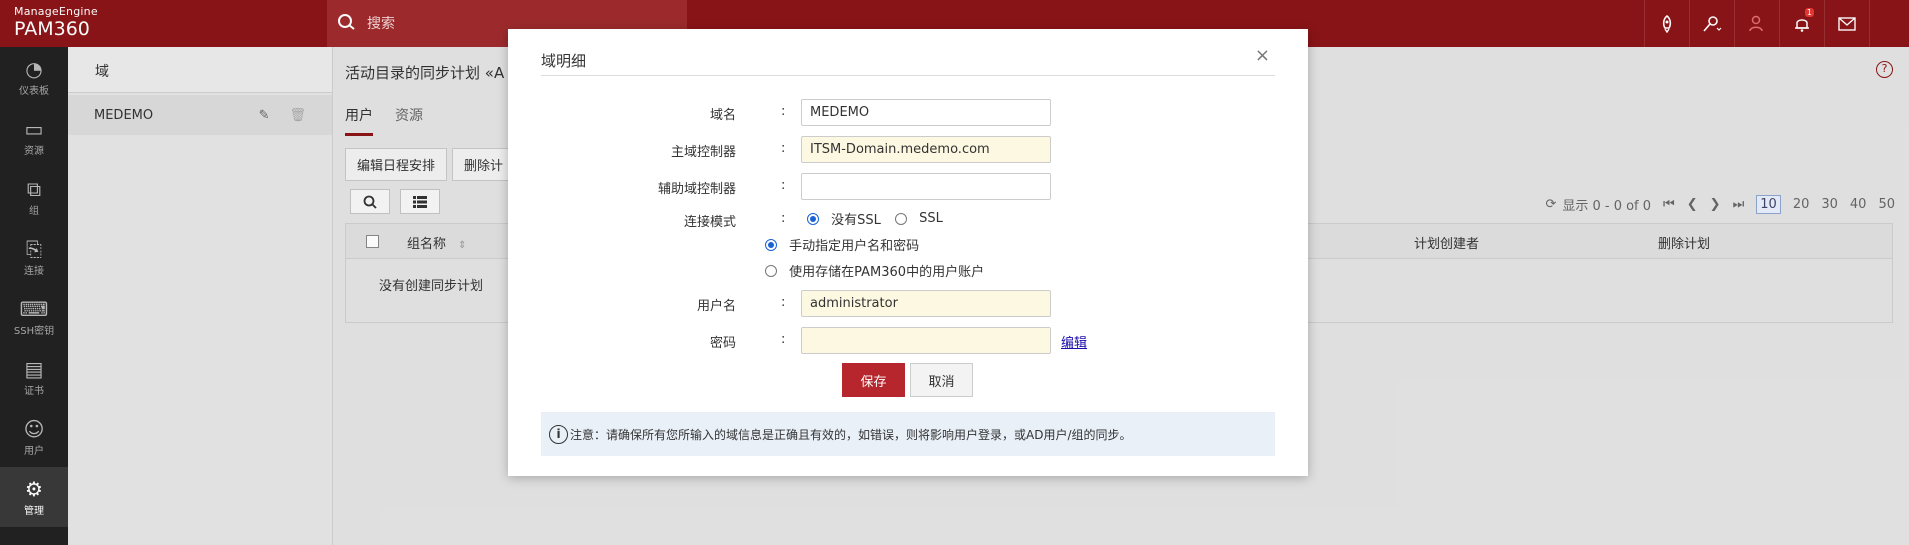  I want to click on secondary-dc-field, so click(926, 186).